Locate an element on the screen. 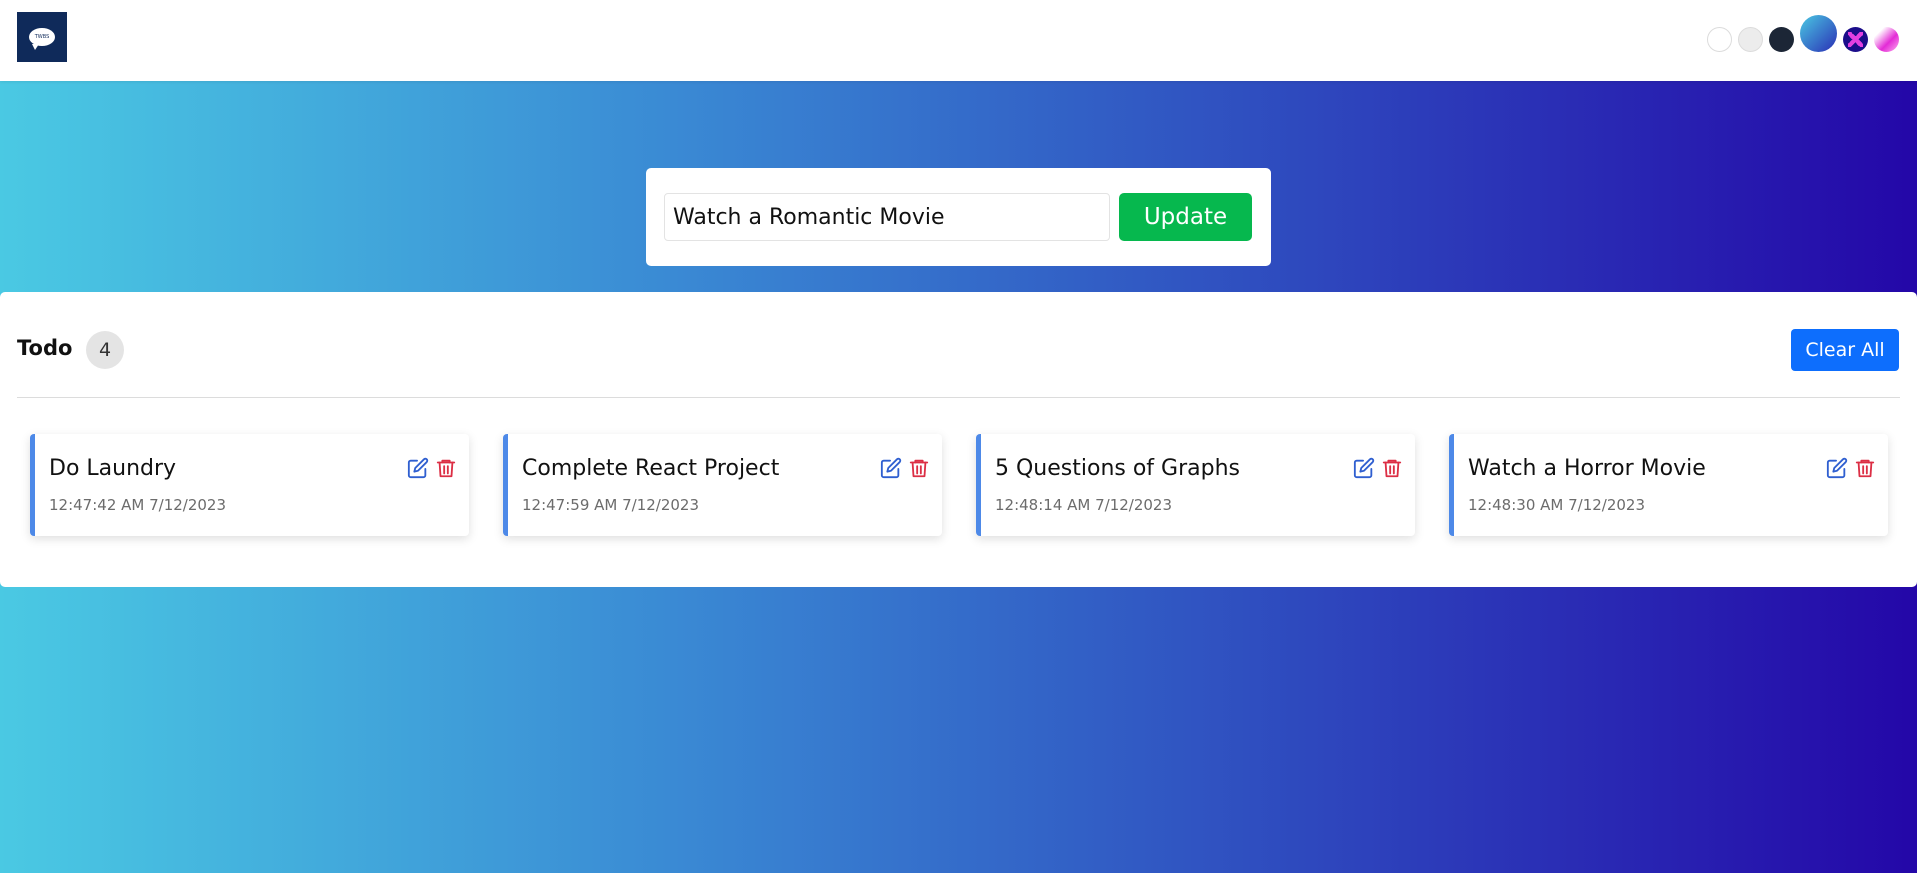  todo-timestamp: 12:47:42 AM 7/12/2023 is located at coordinates (138, 505).